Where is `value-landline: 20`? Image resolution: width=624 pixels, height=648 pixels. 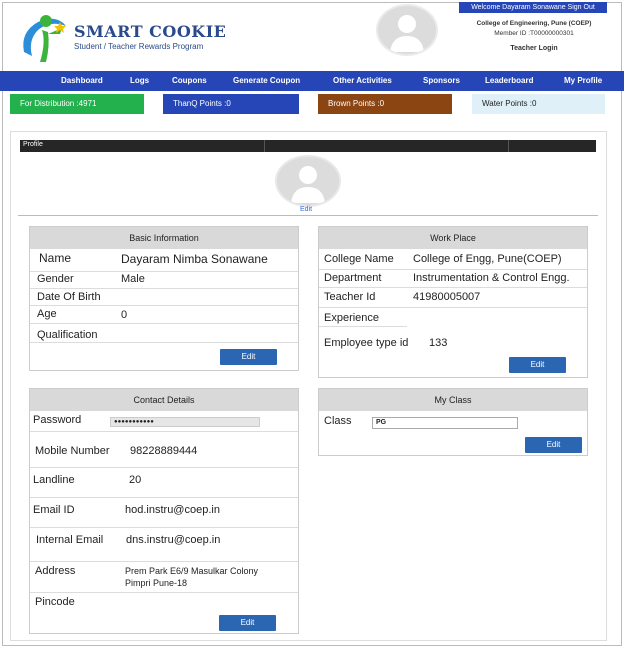 value-landline: 20 is located at coordinates (135, 480).